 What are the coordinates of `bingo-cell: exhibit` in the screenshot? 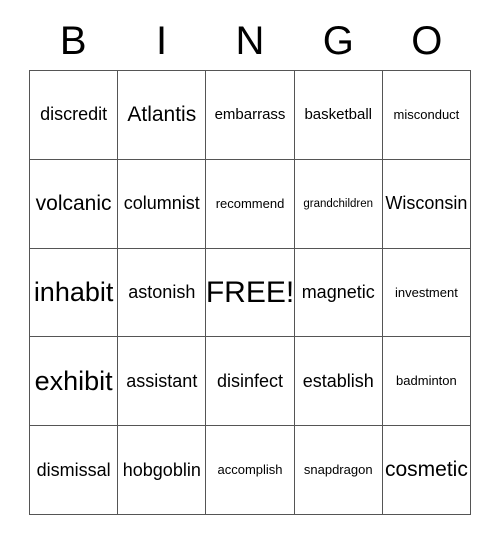 It's located at (74, 382).